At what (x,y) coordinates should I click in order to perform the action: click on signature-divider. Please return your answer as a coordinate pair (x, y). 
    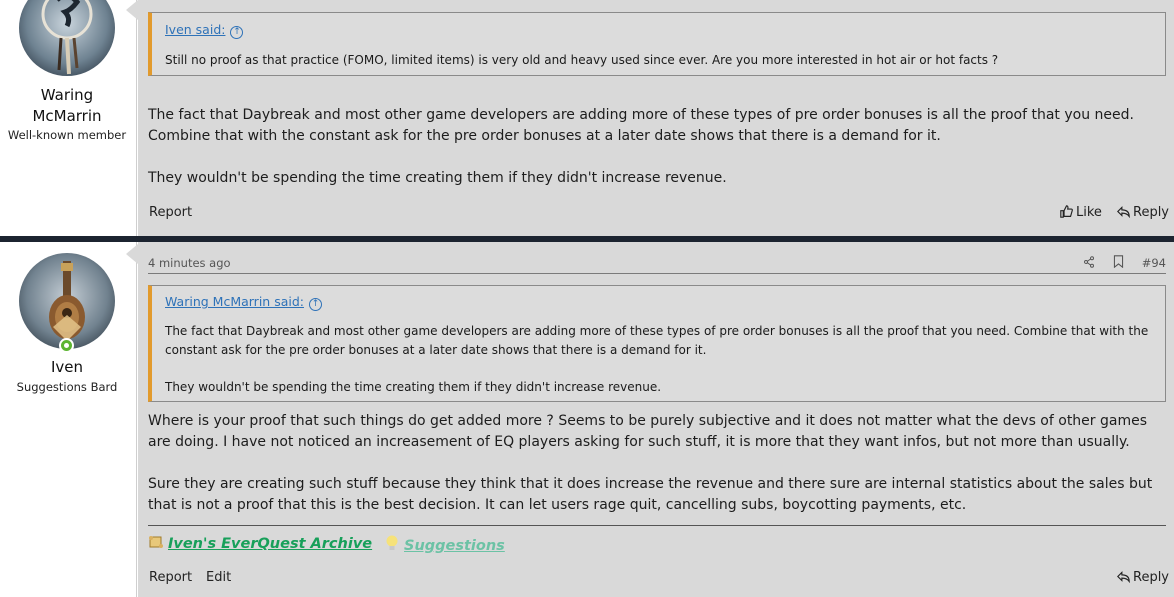
    Looking at the image, I should click on (657, 525).